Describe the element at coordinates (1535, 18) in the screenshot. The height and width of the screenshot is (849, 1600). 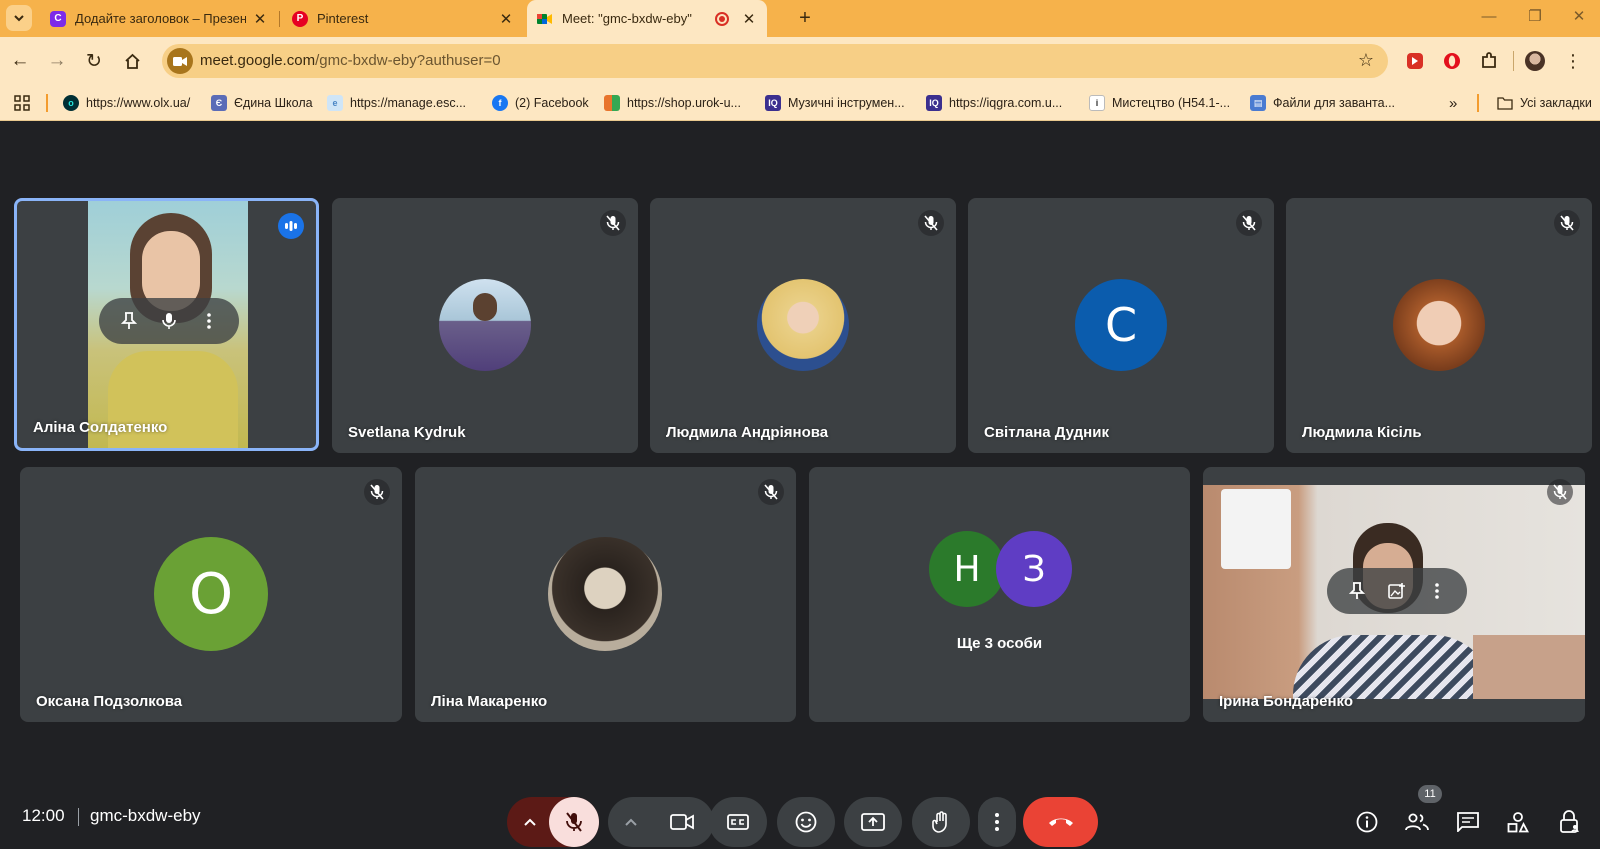
I see `restore-button: ❐` at that location.